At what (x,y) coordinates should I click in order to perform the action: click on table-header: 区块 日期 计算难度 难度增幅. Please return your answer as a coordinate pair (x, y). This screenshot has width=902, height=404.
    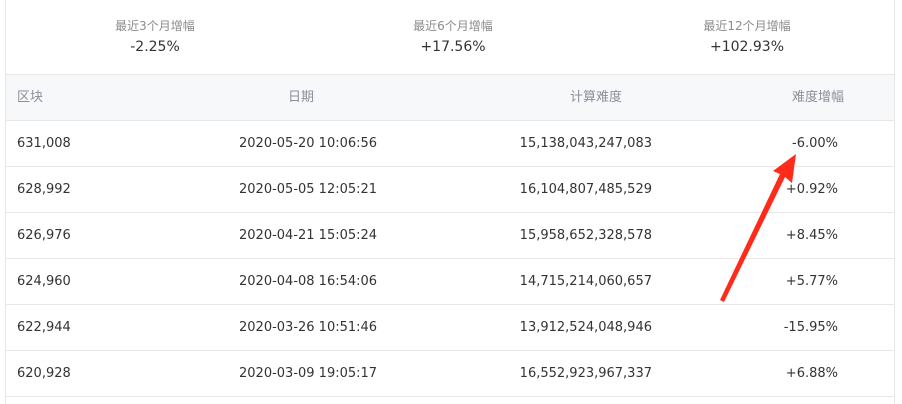
    Looking at the image, I should click on (450, 98).